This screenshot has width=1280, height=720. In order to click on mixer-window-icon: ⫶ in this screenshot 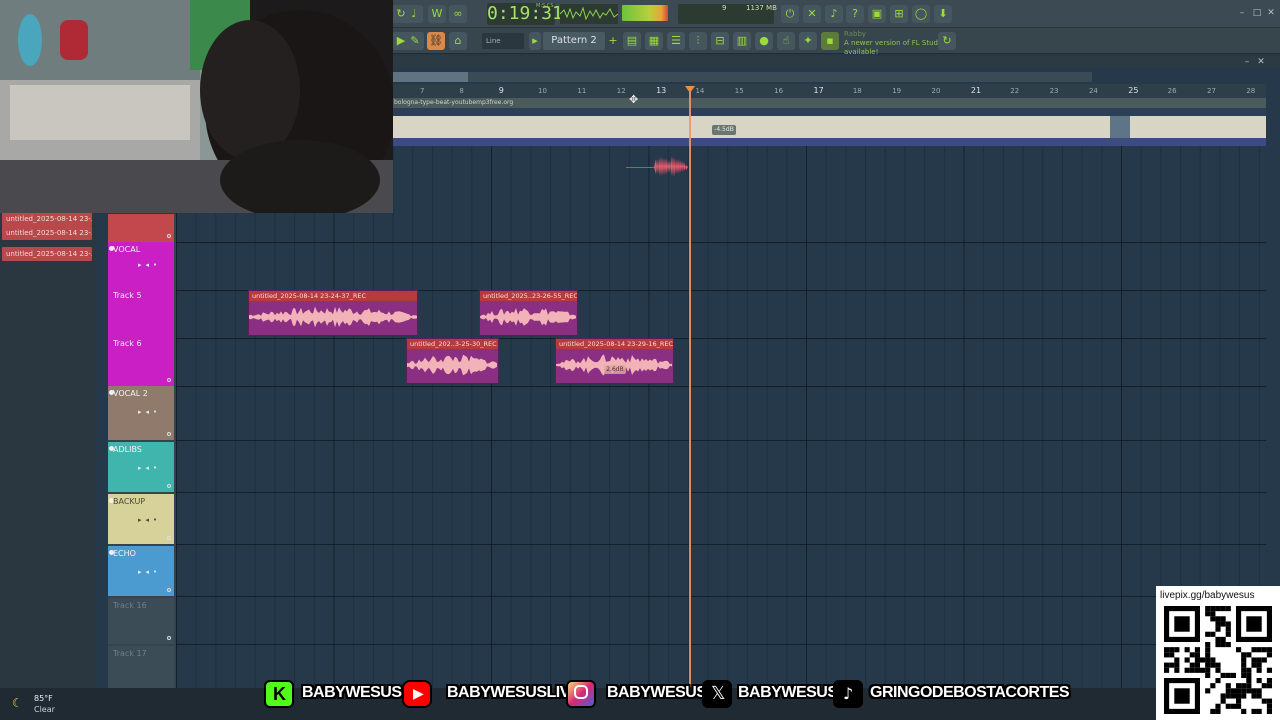, I will do `click(698, 41)`.